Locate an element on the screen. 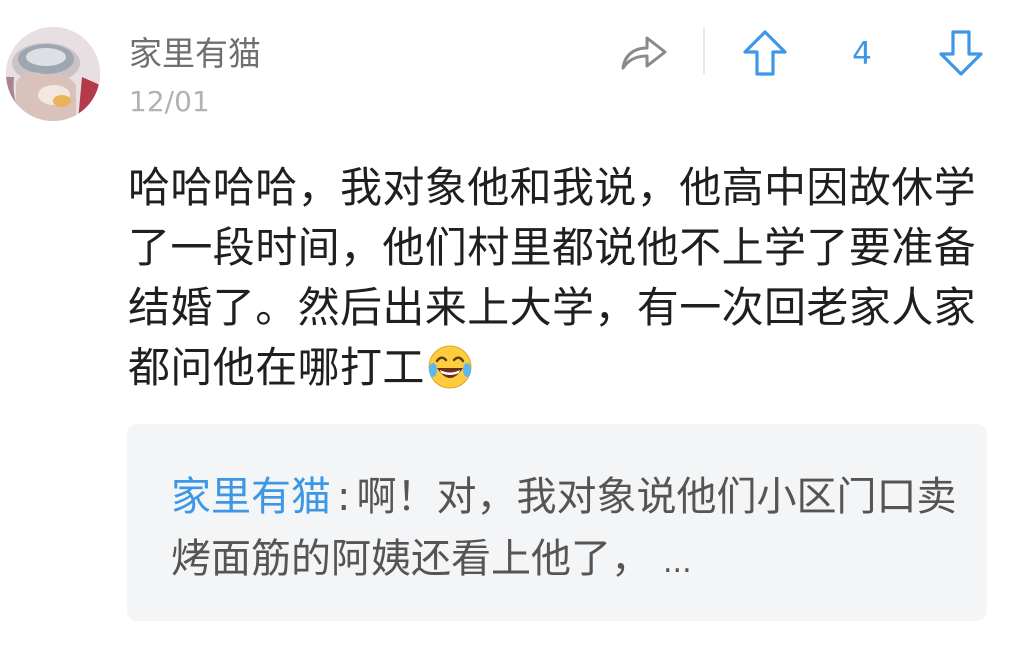 Image resolution: width=1035 pixels, height=654 pixels. downvote-button is located at coordinates (961, 53).